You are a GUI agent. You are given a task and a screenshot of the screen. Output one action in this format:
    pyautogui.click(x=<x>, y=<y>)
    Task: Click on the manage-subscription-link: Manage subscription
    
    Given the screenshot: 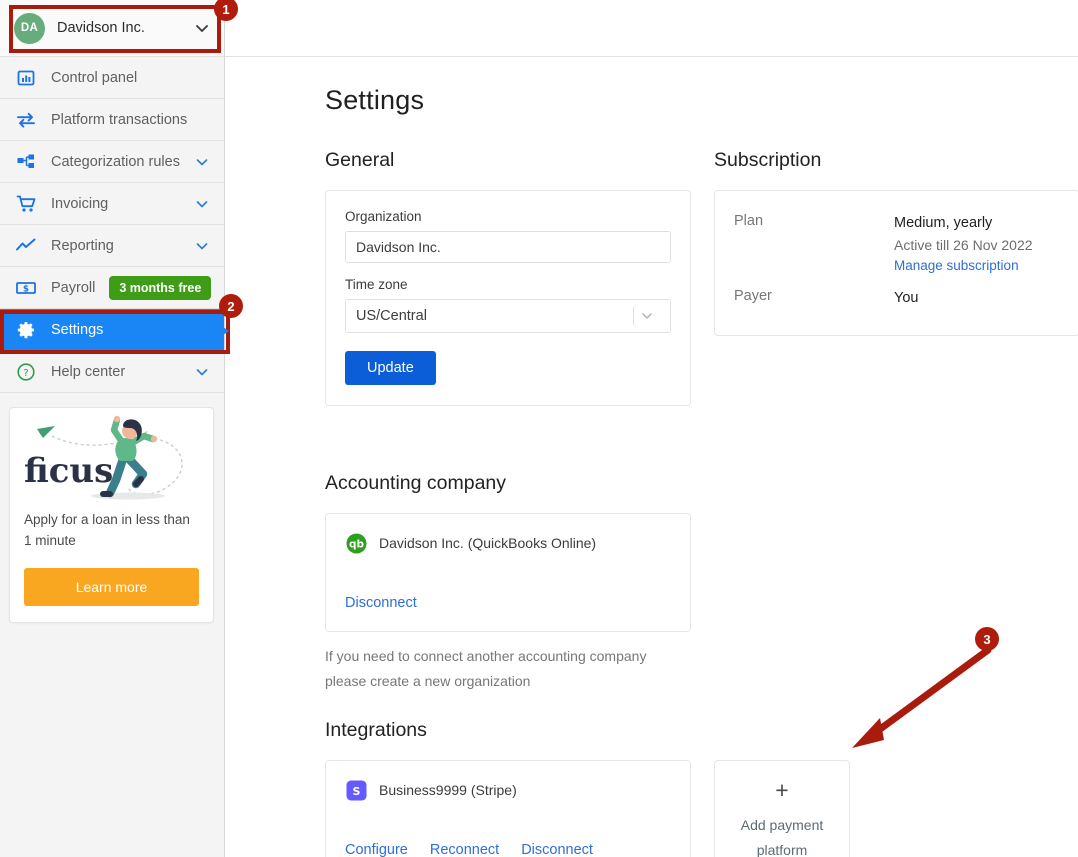 What is the action you would take?
    pyautogui.click(x=956, y=265)
    